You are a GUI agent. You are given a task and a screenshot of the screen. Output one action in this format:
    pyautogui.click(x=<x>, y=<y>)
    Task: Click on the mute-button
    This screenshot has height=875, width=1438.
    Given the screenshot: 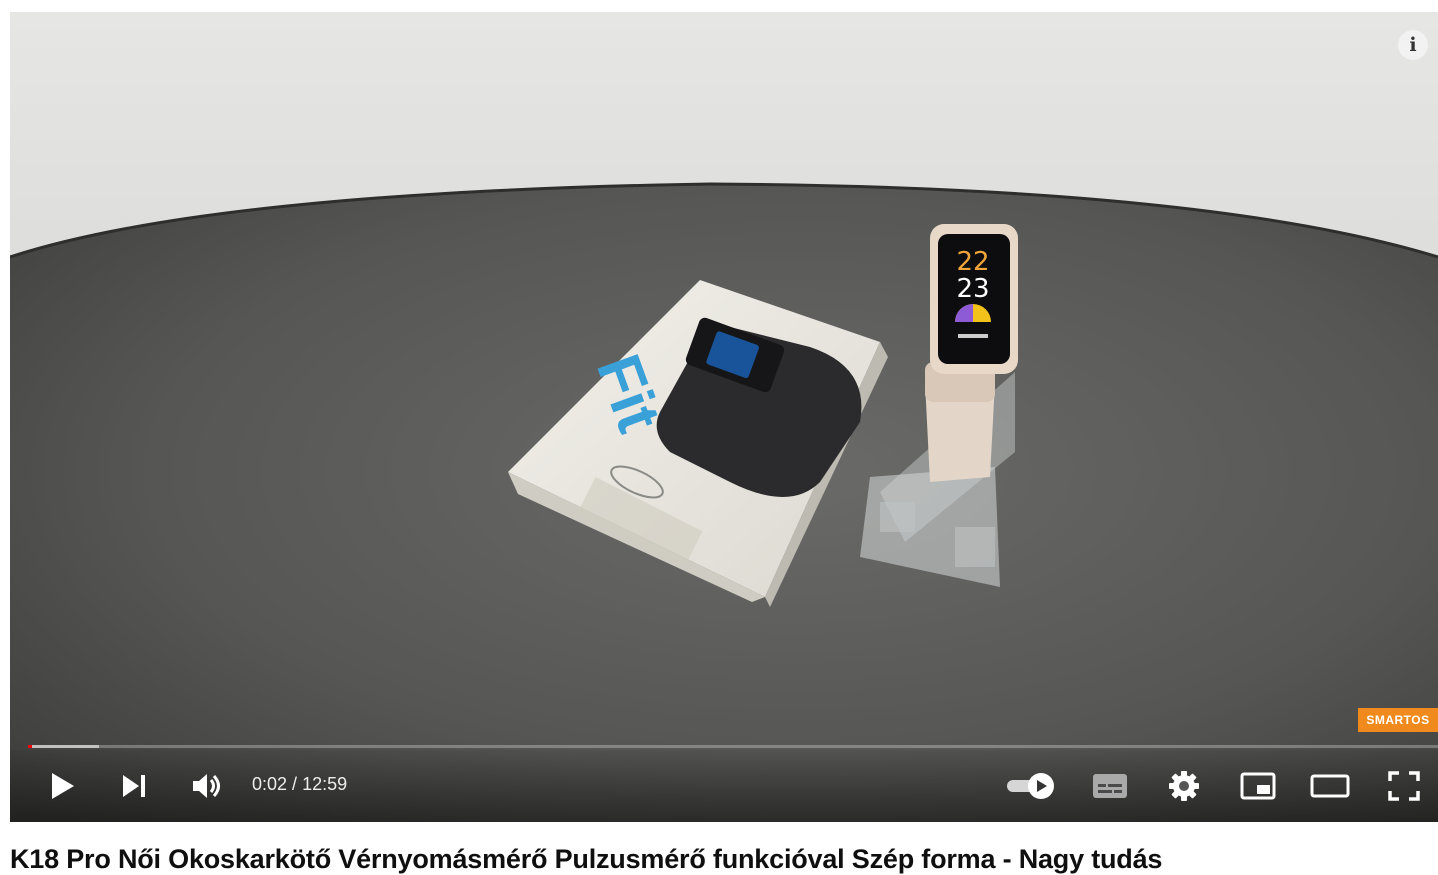 What is the action you would take?
    pyautogui.click(x=208, y=786)
    